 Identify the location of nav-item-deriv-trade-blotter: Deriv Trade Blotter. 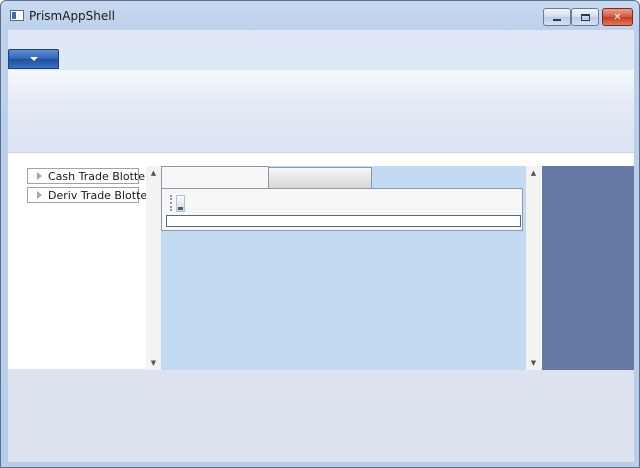
(89, 195).